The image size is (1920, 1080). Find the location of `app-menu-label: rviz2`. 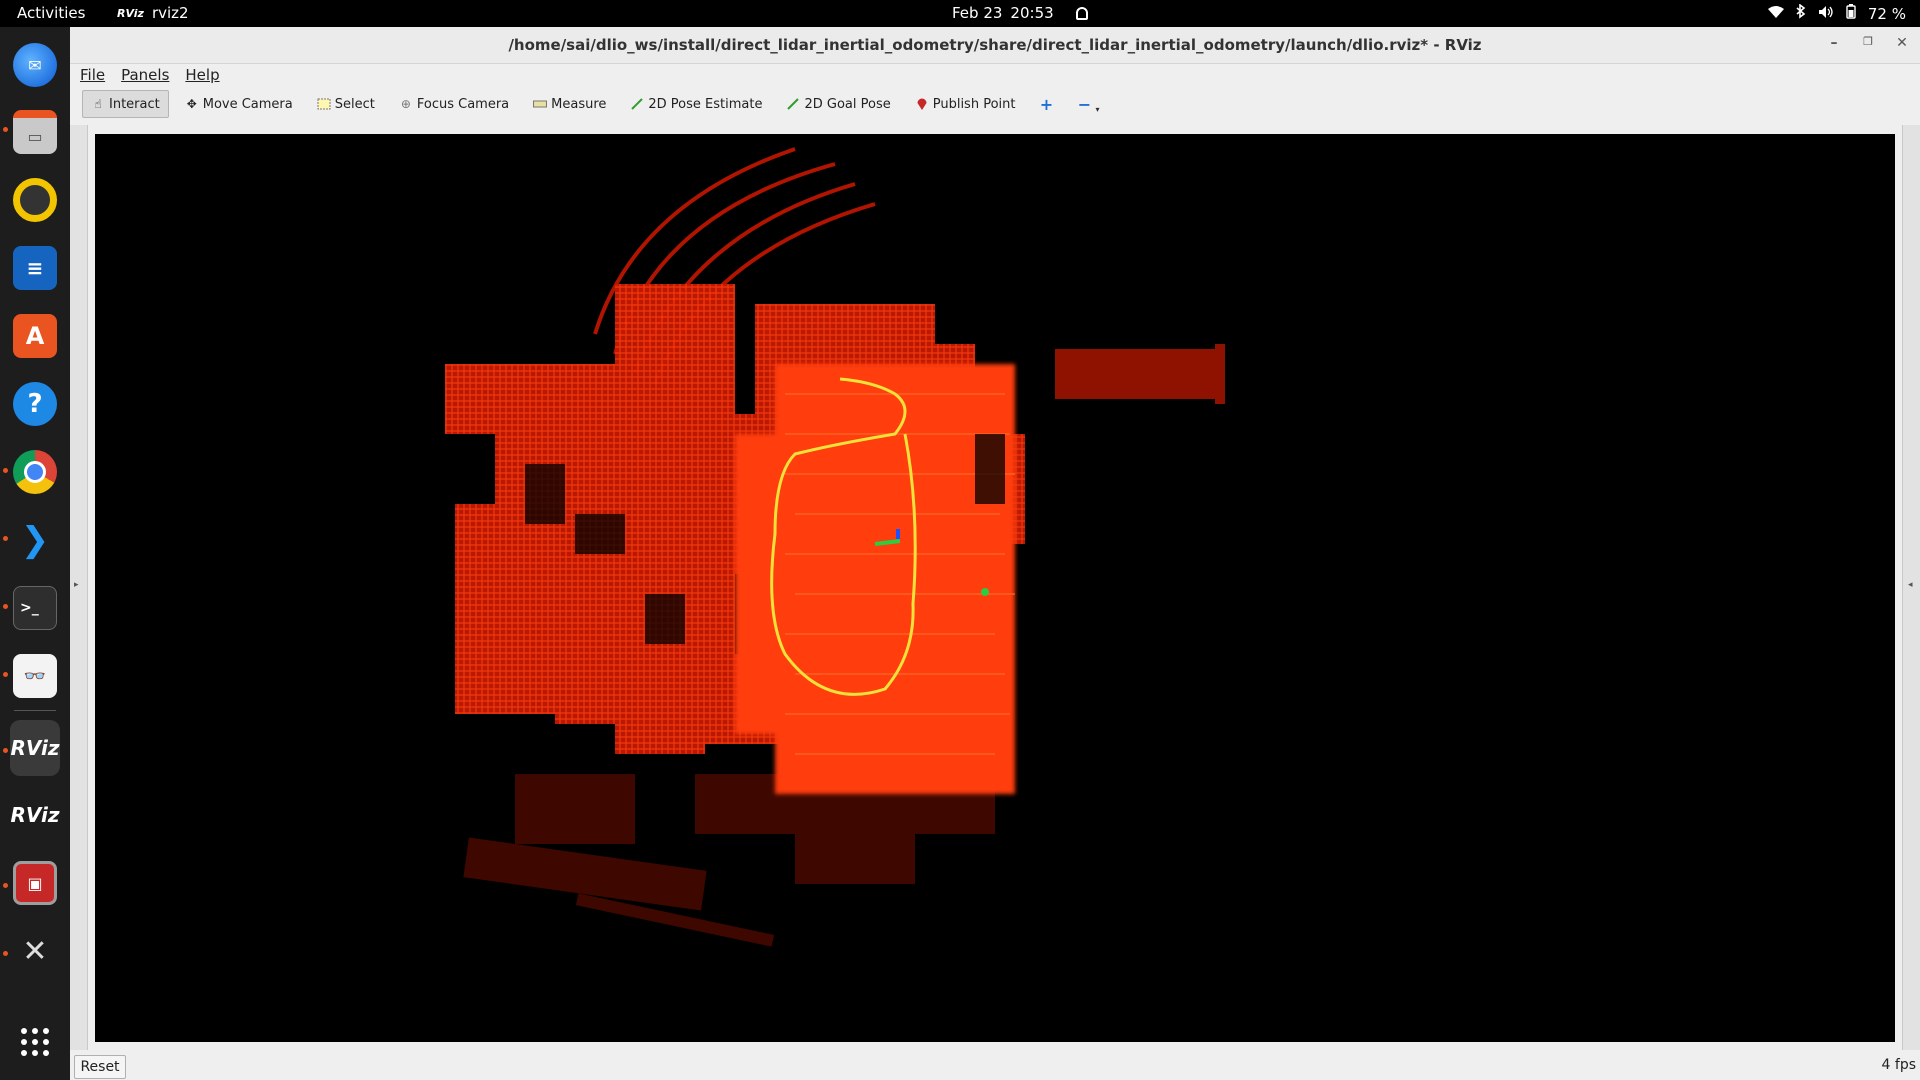

app-menu-label: rviz2 is located at coordinates (170, 13).